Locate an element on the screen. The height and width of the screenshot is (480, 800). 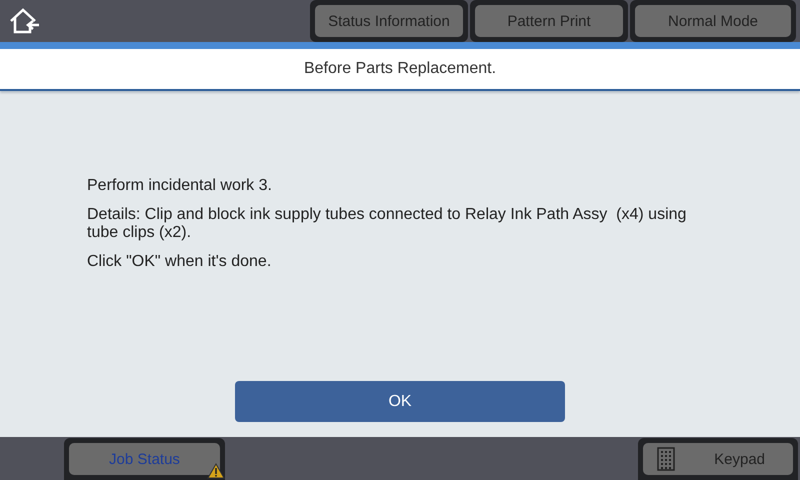
header-button: Status Information is located at coordinates (389, 21).